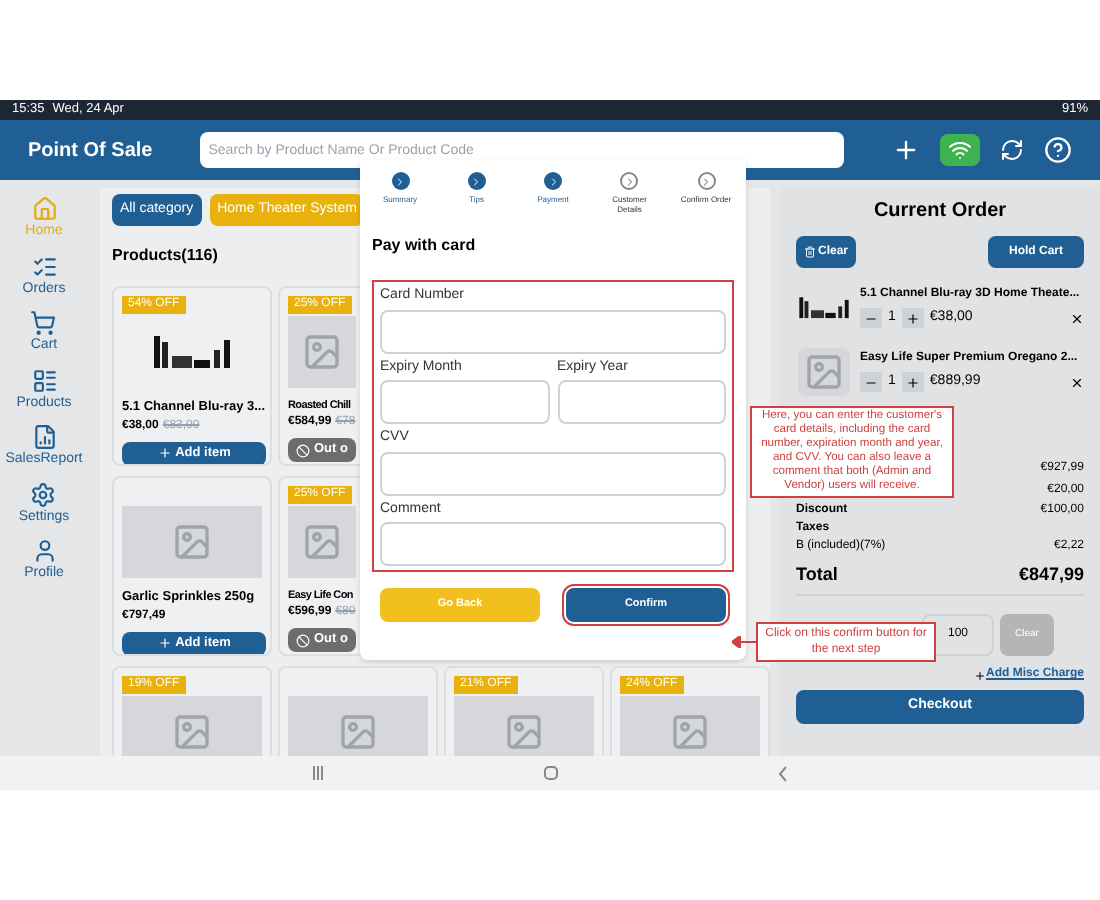 This screenshot has width=1100, height=900. I want to click on recents-icon, so click(318, 773).